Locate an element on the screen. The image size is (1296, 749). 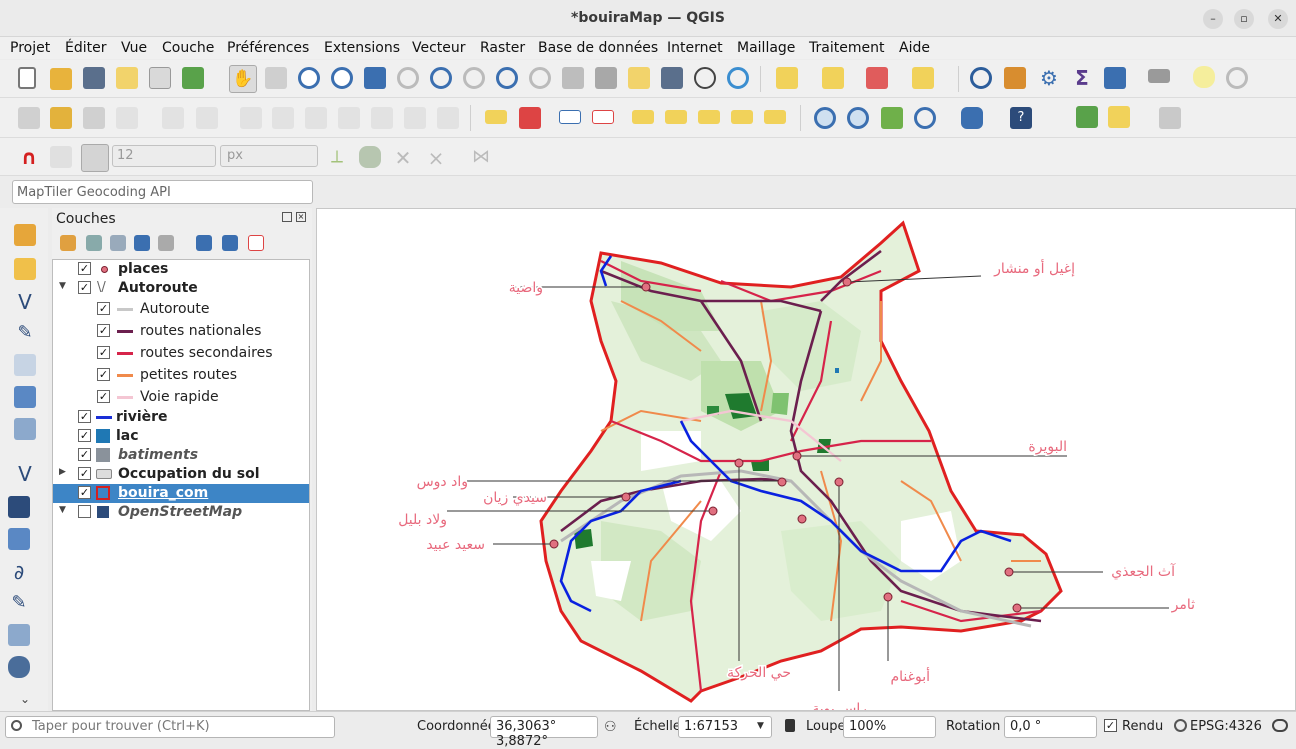
new-3d-view-icon is located at coordinates (606, 78).